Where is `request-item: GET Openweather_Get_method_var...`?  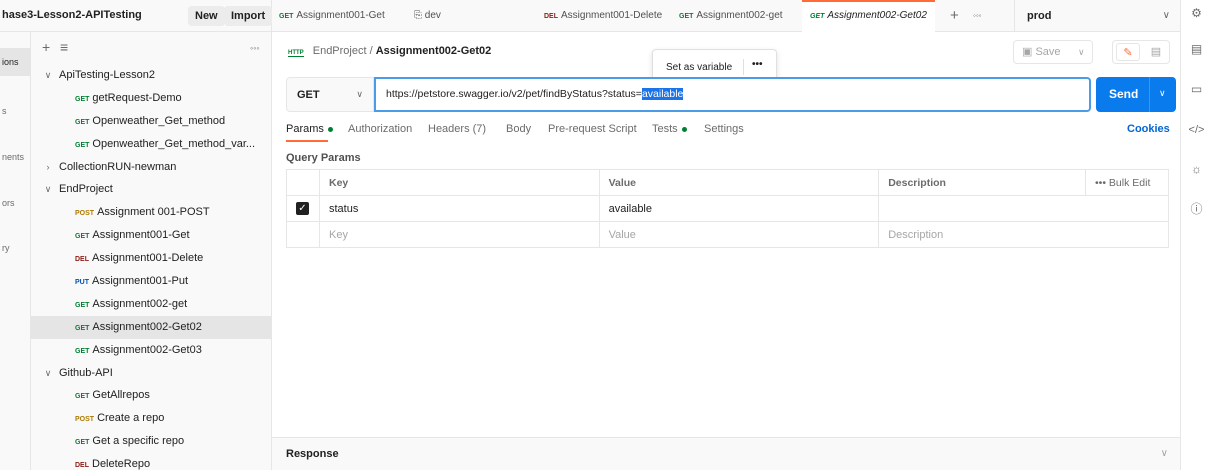
request-item: GET Openweather_Get_method_var... is located at coordinates (151, 144).